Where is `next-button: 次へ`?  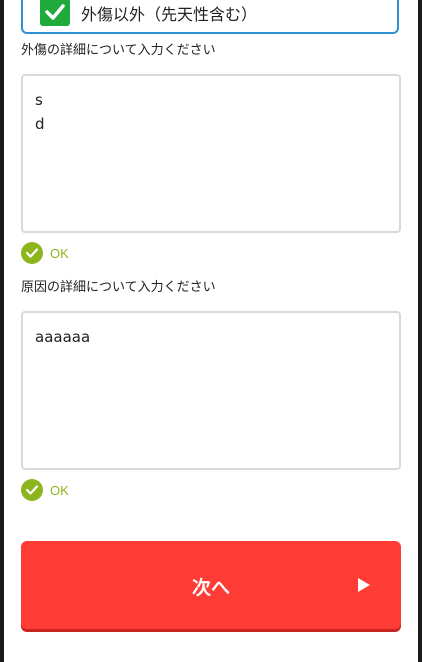 next-button: 次へ is located at coordinates (211, 585).